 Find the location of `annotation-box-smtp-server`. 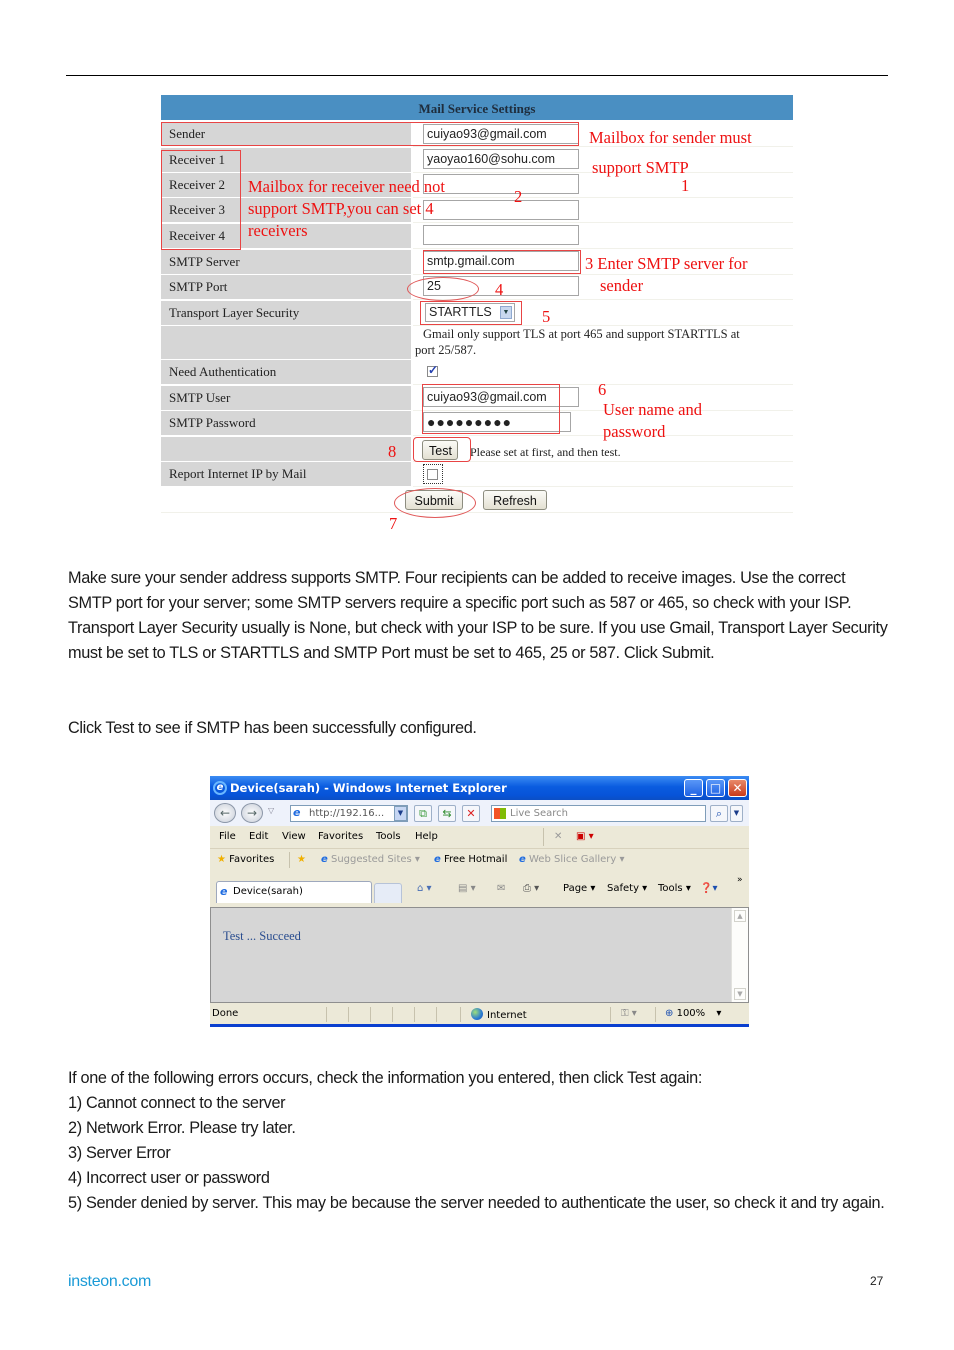

annotation-box-smtp-server is located at coordinates (502, 262).